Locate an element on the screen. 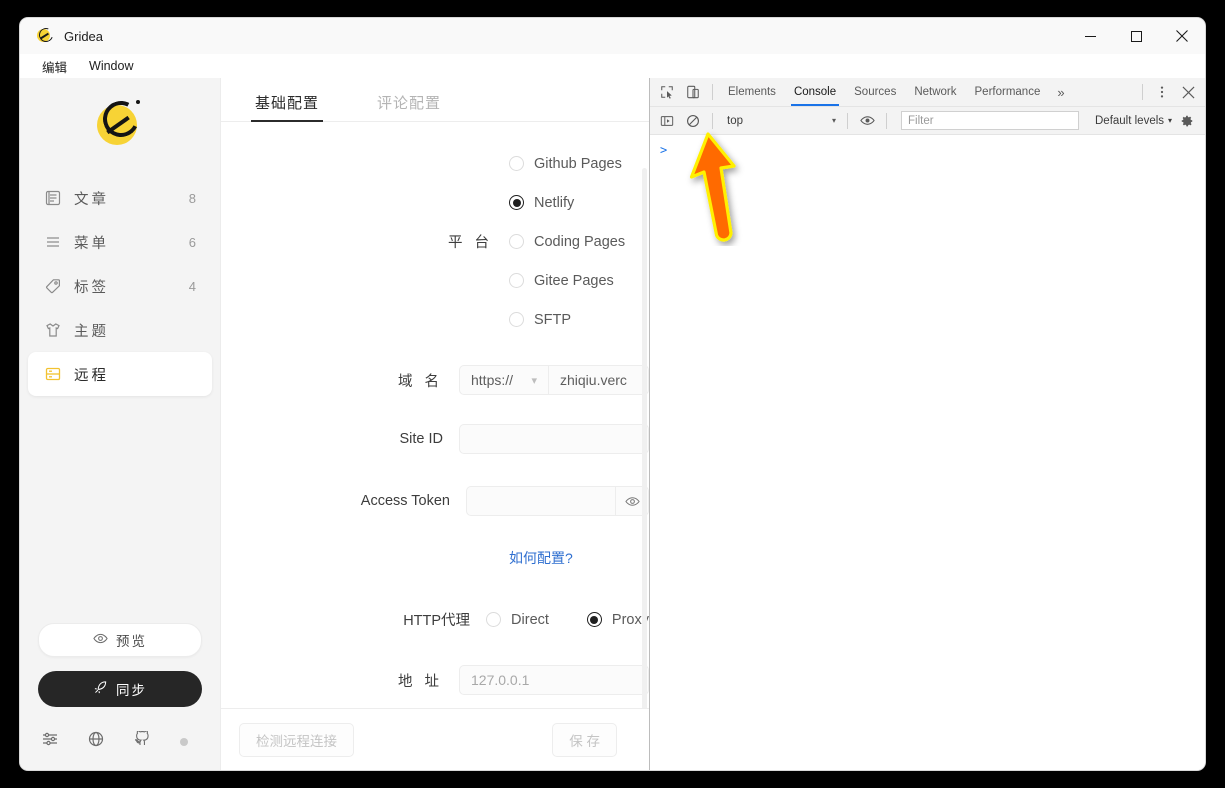  site-id-label: Site ID is located at coordinates (421, 439).